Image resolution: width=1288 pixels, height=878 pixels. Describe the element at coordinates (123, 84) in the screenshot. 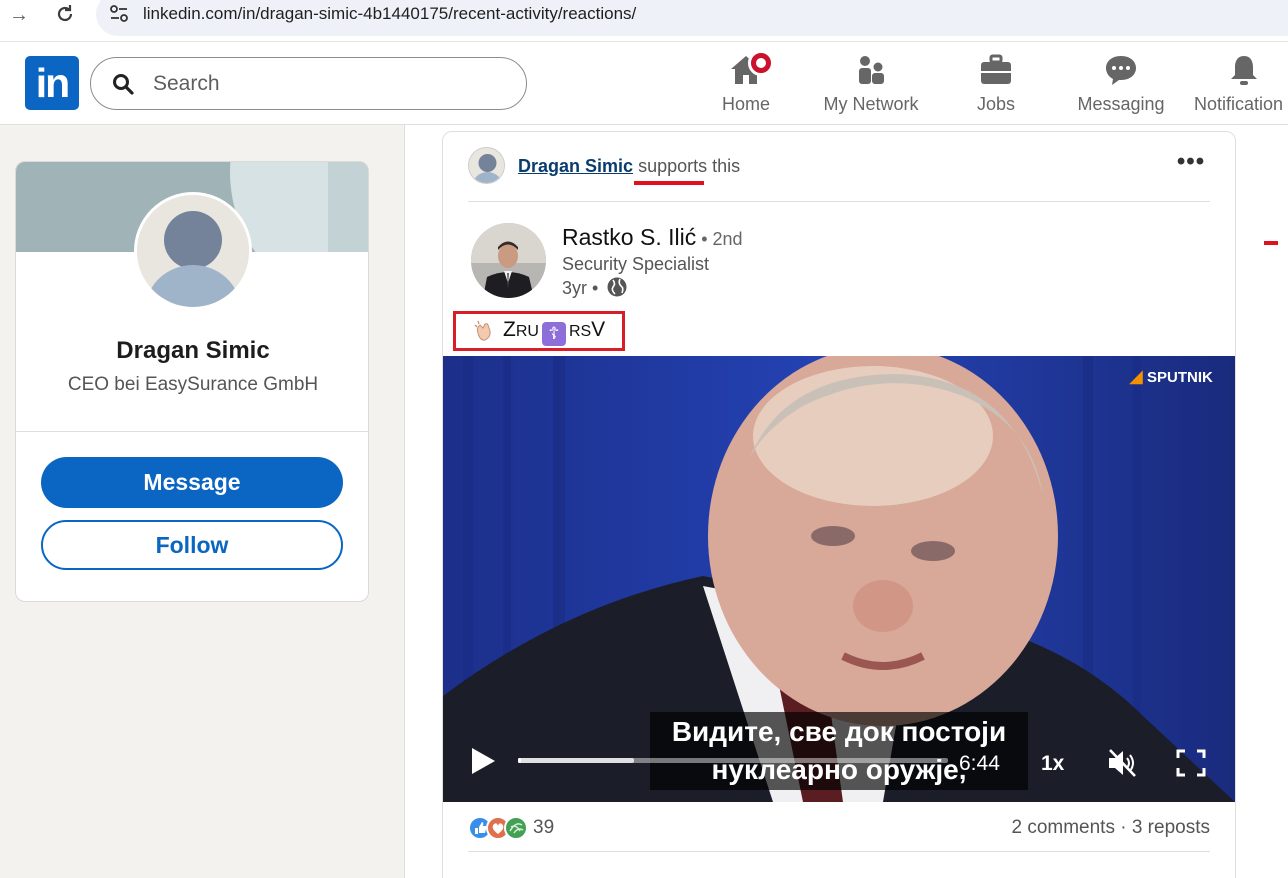

I see `search-icon` at that location.